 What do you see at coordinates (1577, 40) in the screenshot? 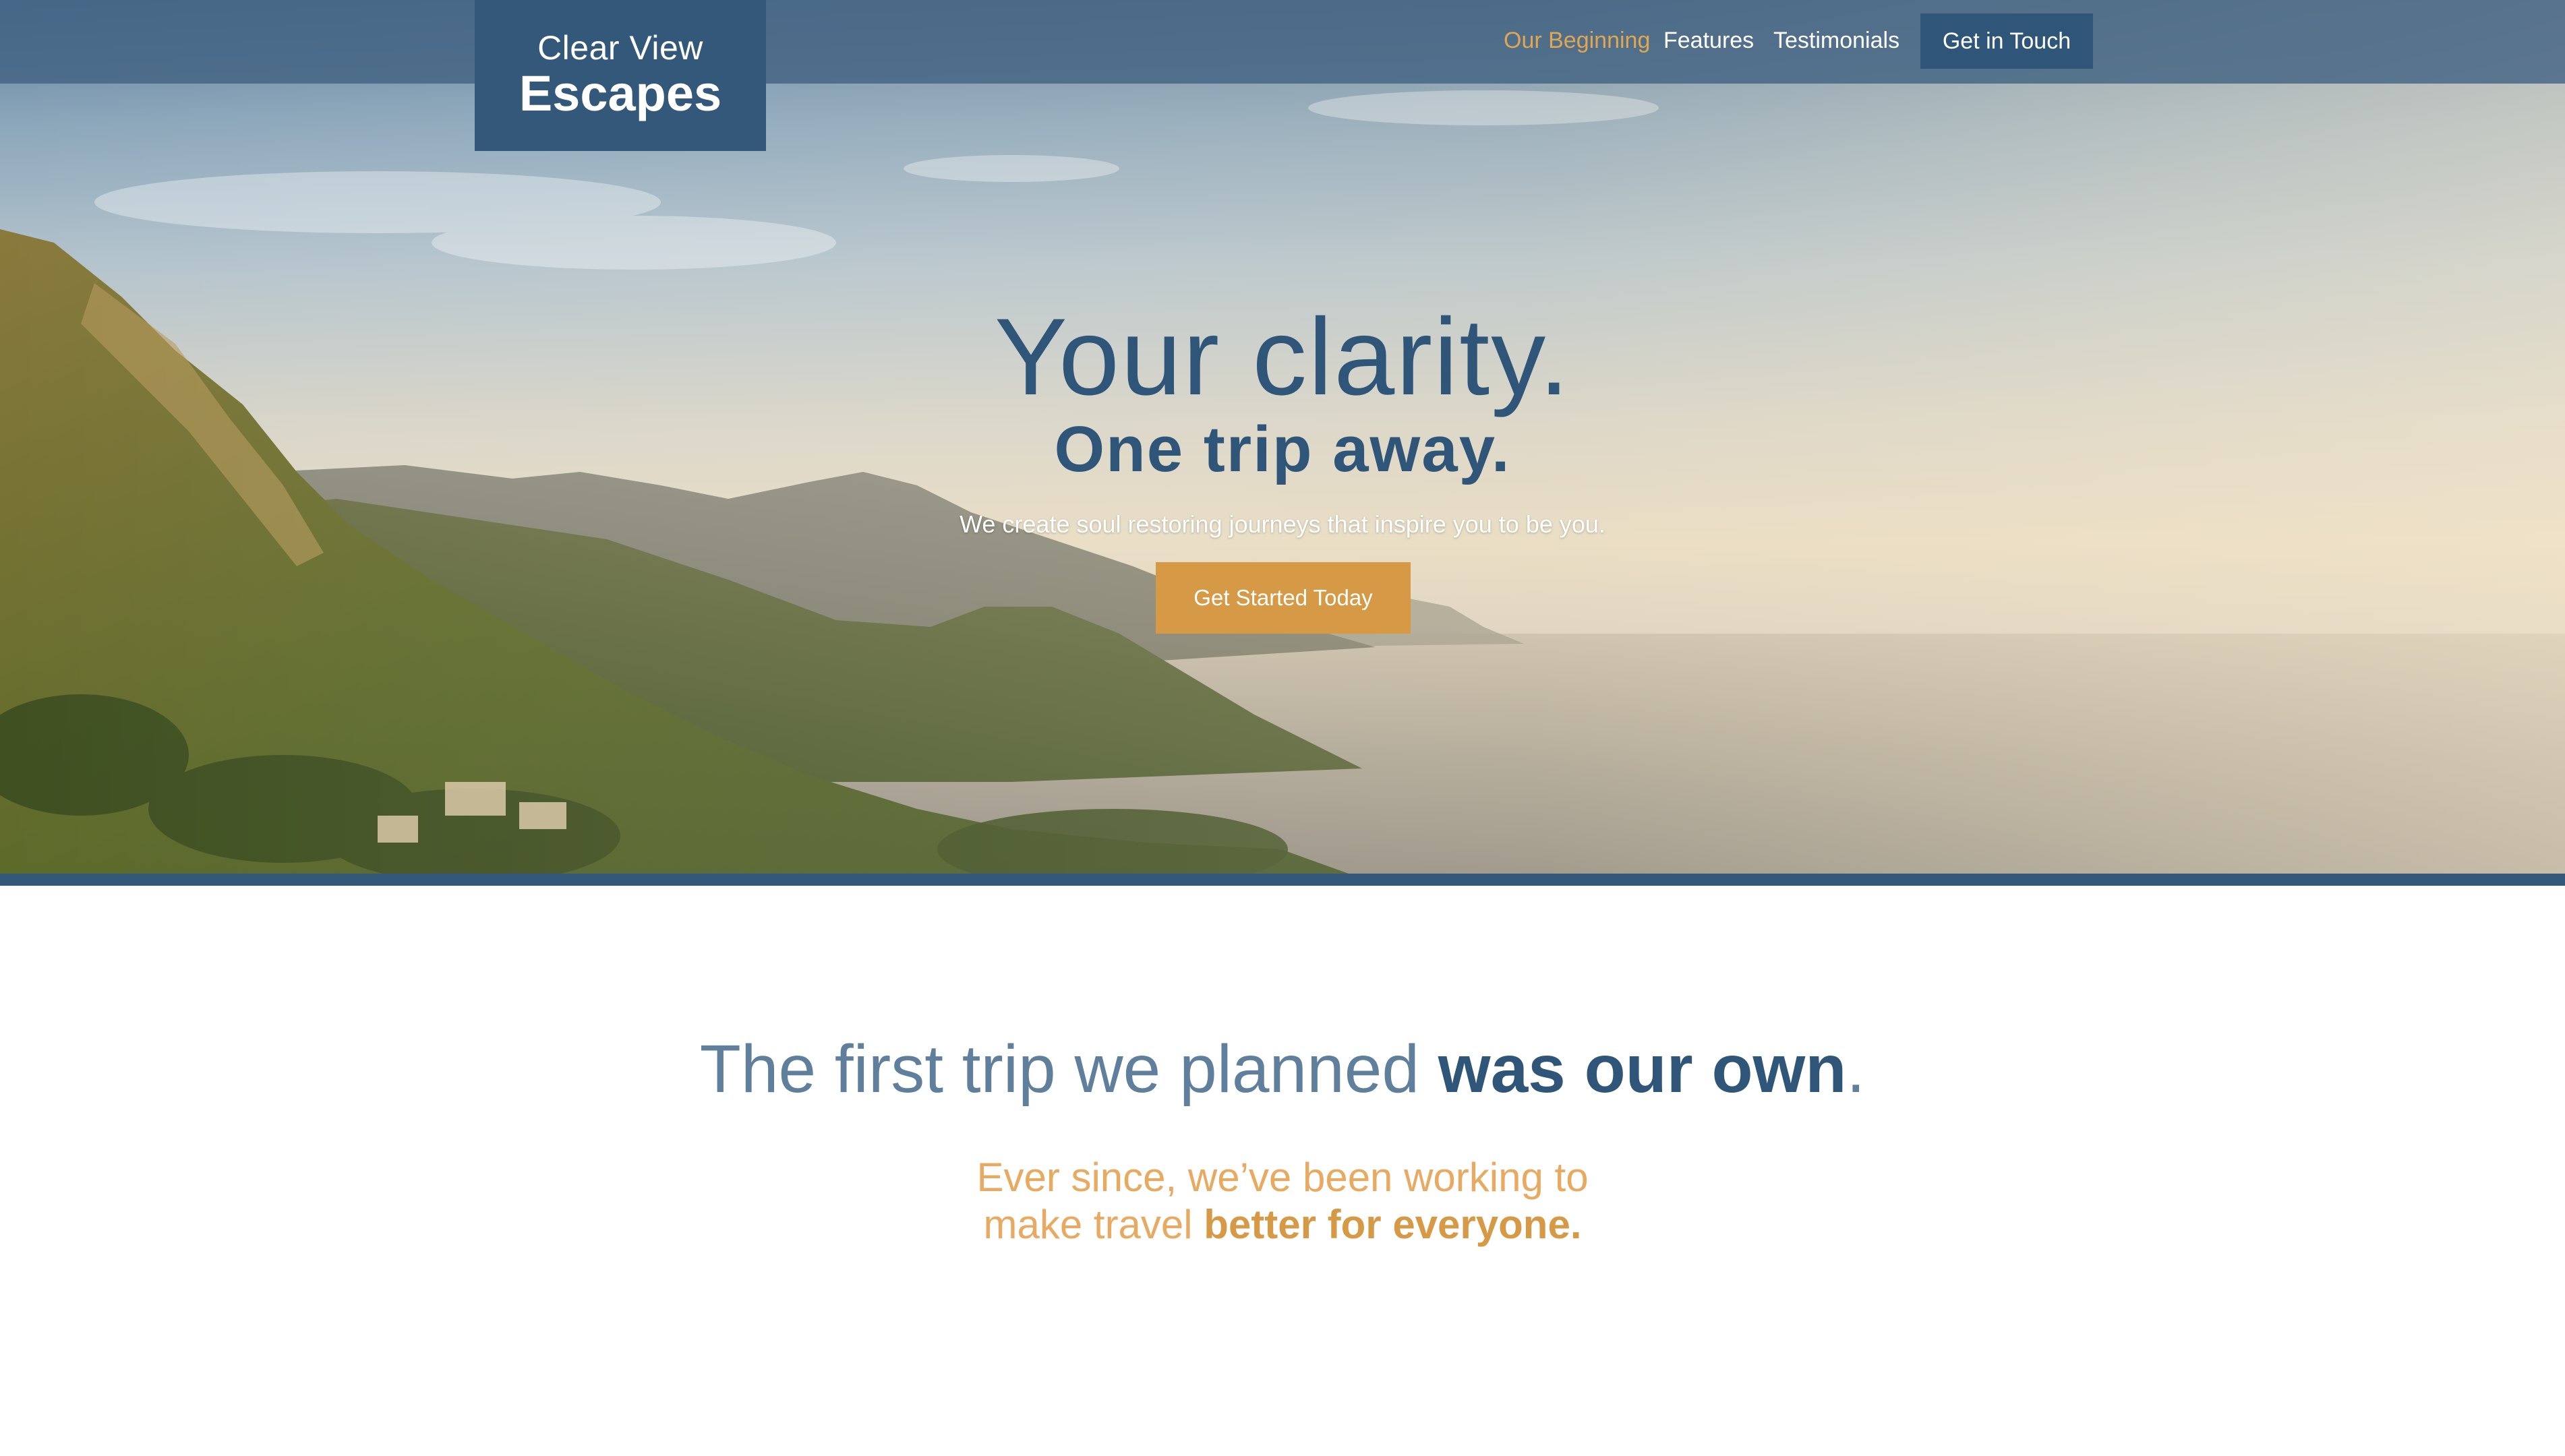
I see `nav-link-our-beginning: Our Beginning` at bounding box center [1577, 40].